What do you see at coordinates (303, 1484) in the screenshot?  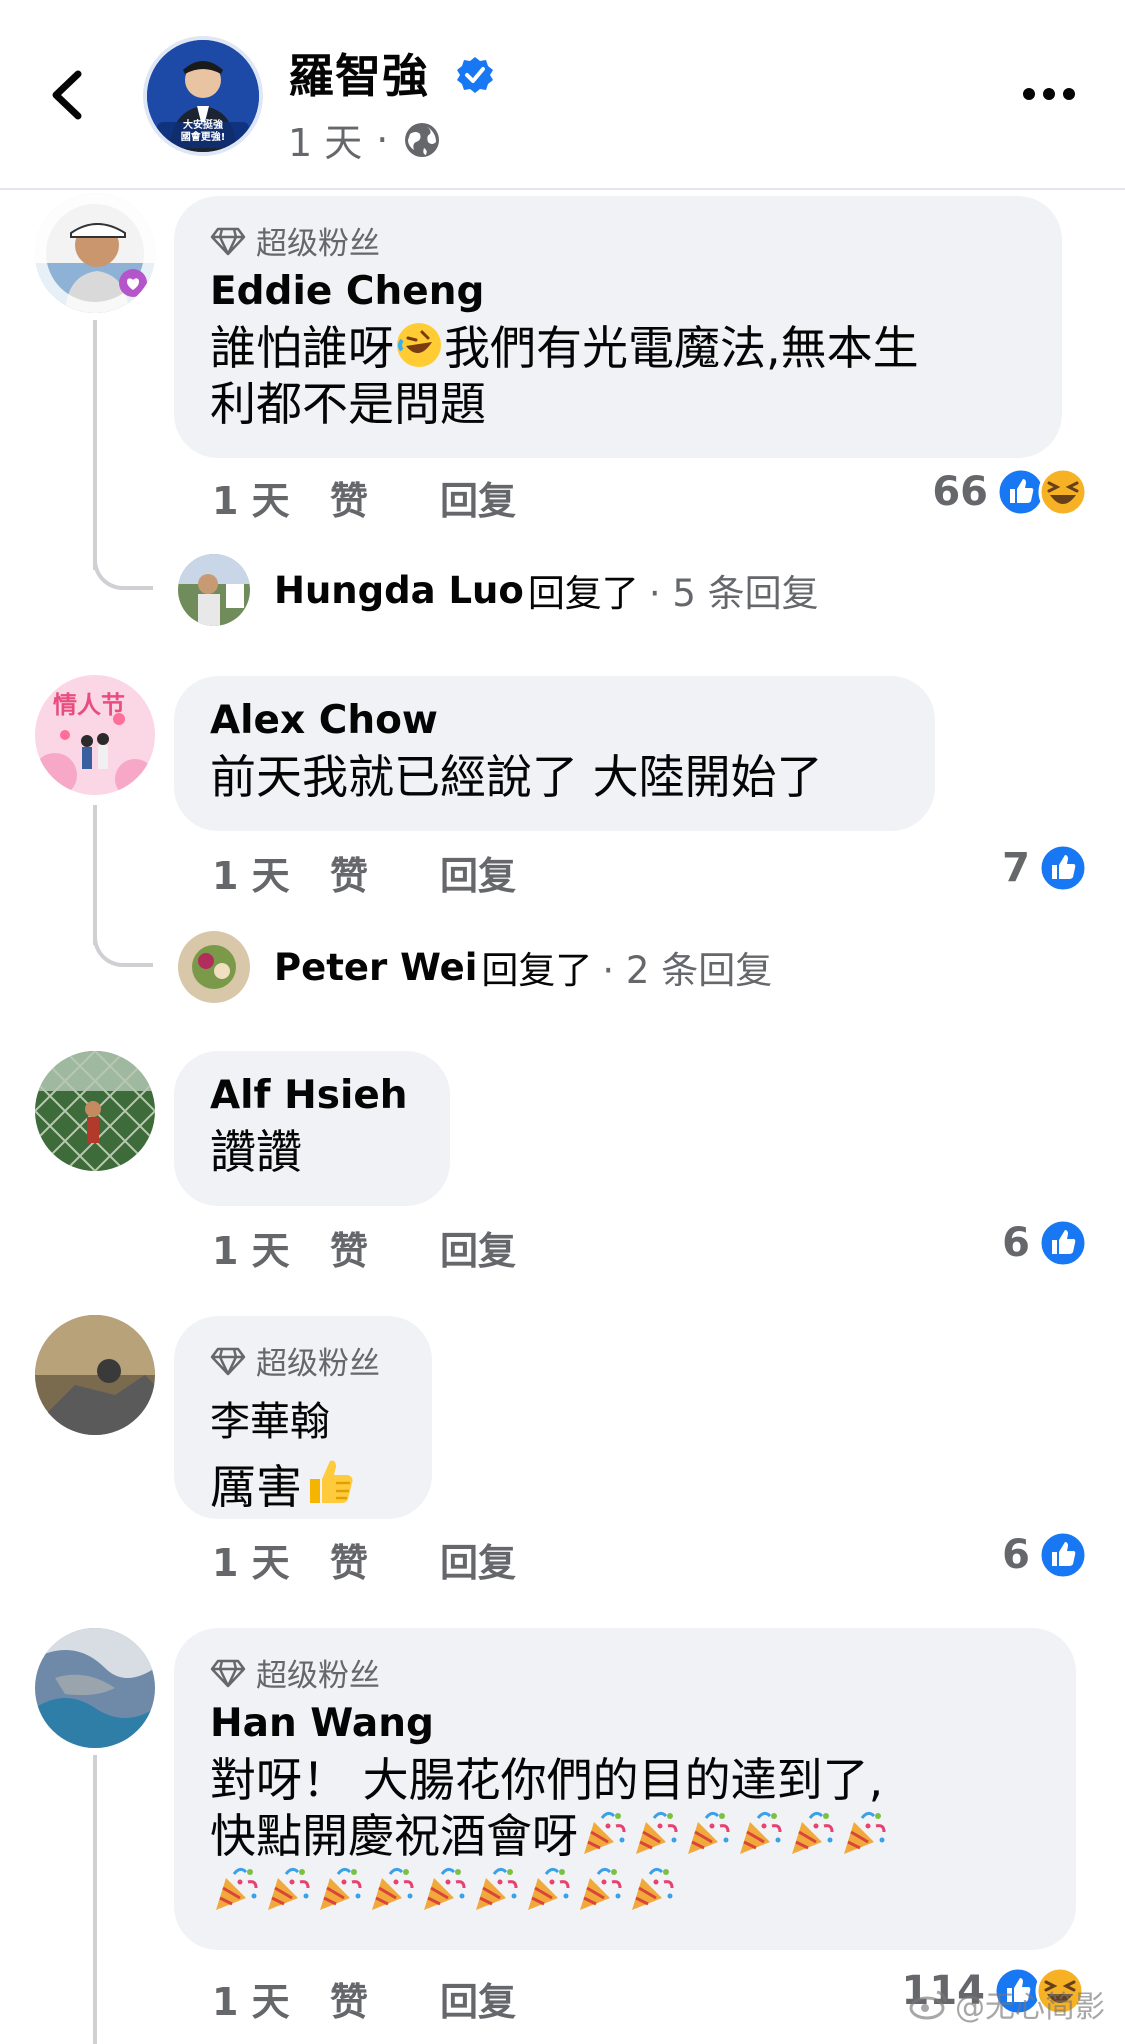 I see `comment-text: 厲害` at bounding box center [303, 1484].